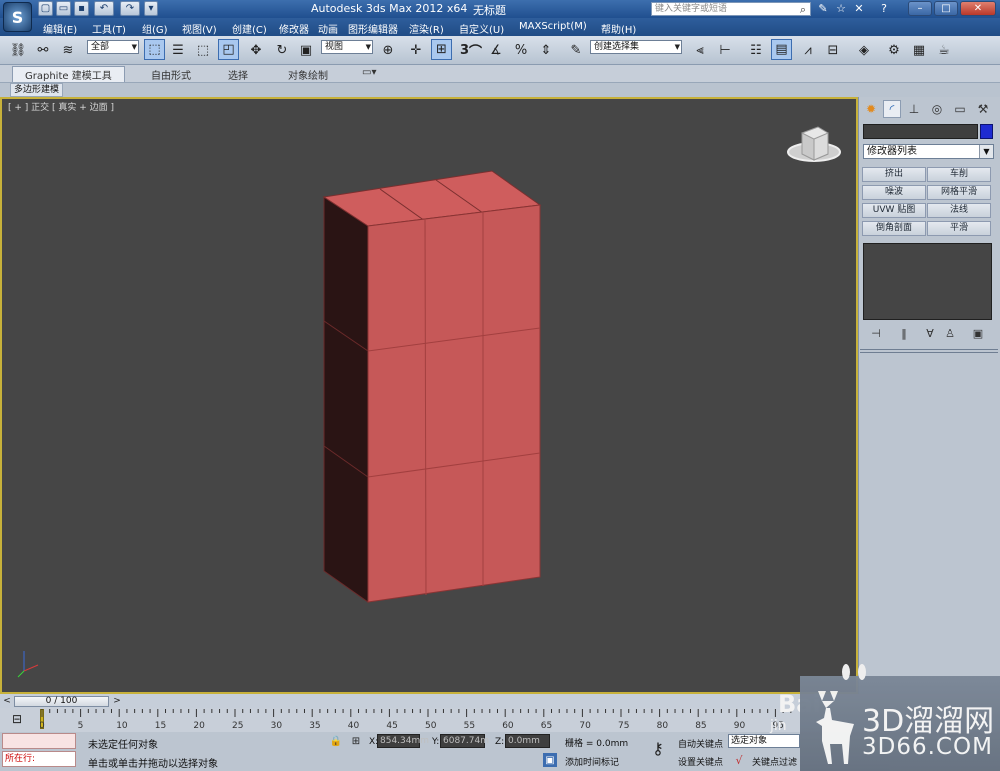  Describe the element at coordinates (920, 131) in the screenshot. I see `object-name-field` at that location.